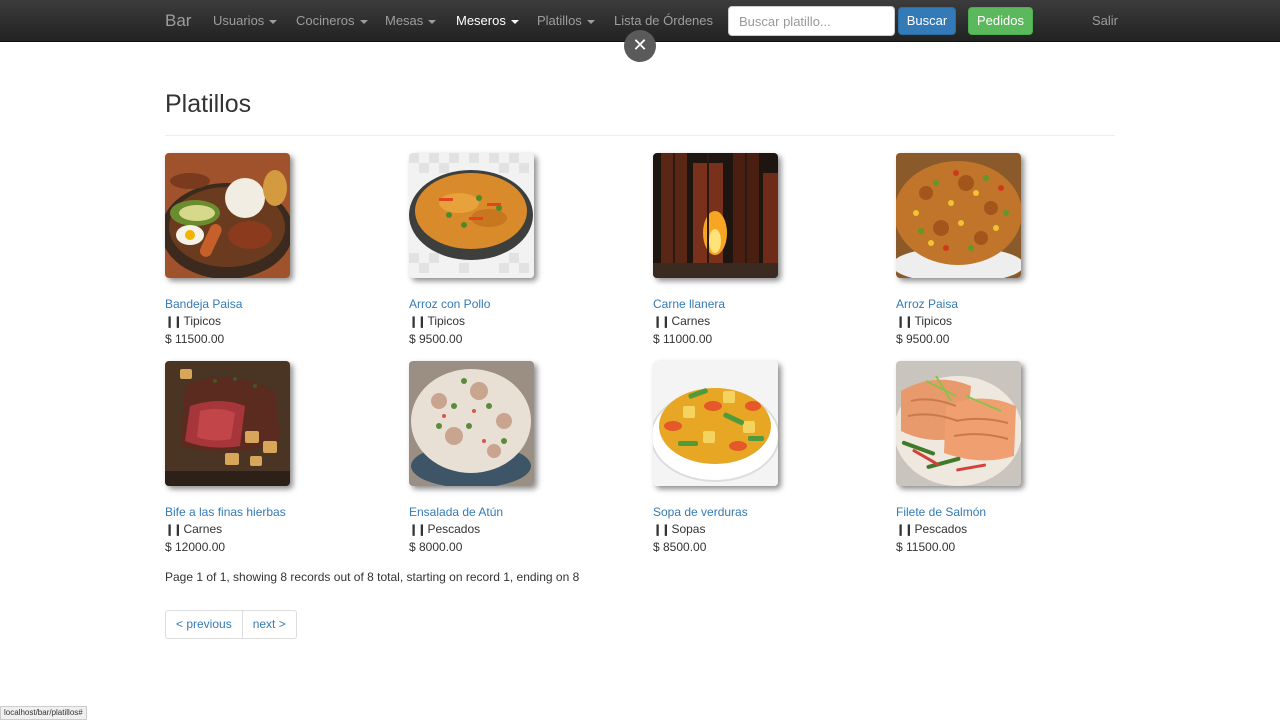  Describe the element at coordinates (996, 304) in the screenshot. I see `dish-name-link: Arroz Paisa` at that location.